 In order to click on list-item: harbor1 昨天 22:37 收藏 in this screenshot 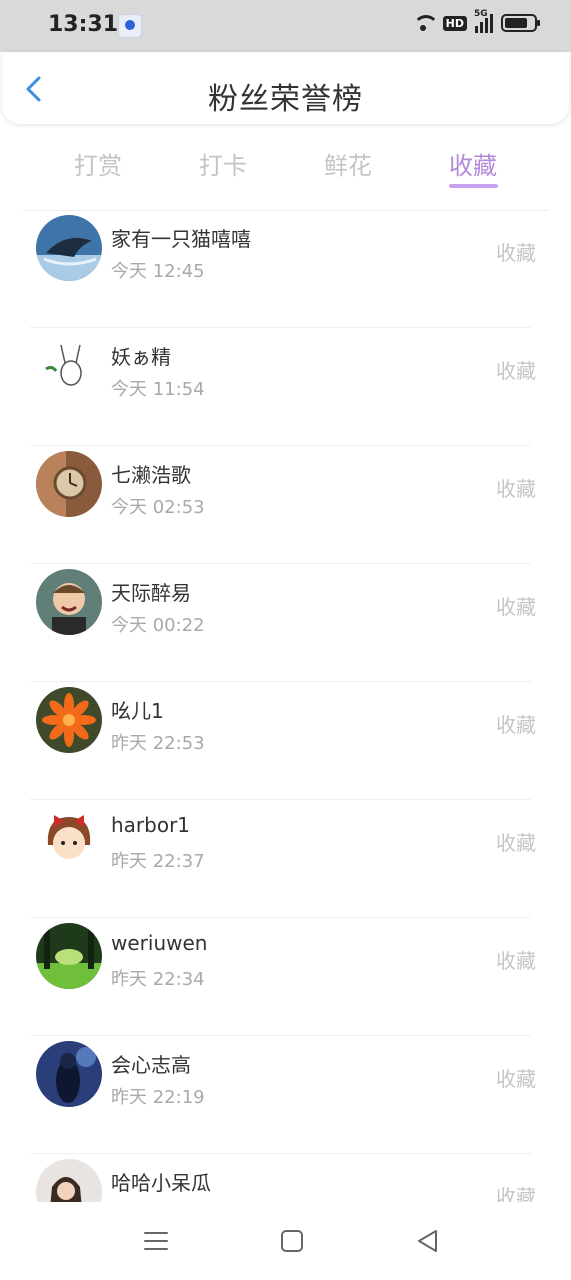, I will do `click(285, 859)`.